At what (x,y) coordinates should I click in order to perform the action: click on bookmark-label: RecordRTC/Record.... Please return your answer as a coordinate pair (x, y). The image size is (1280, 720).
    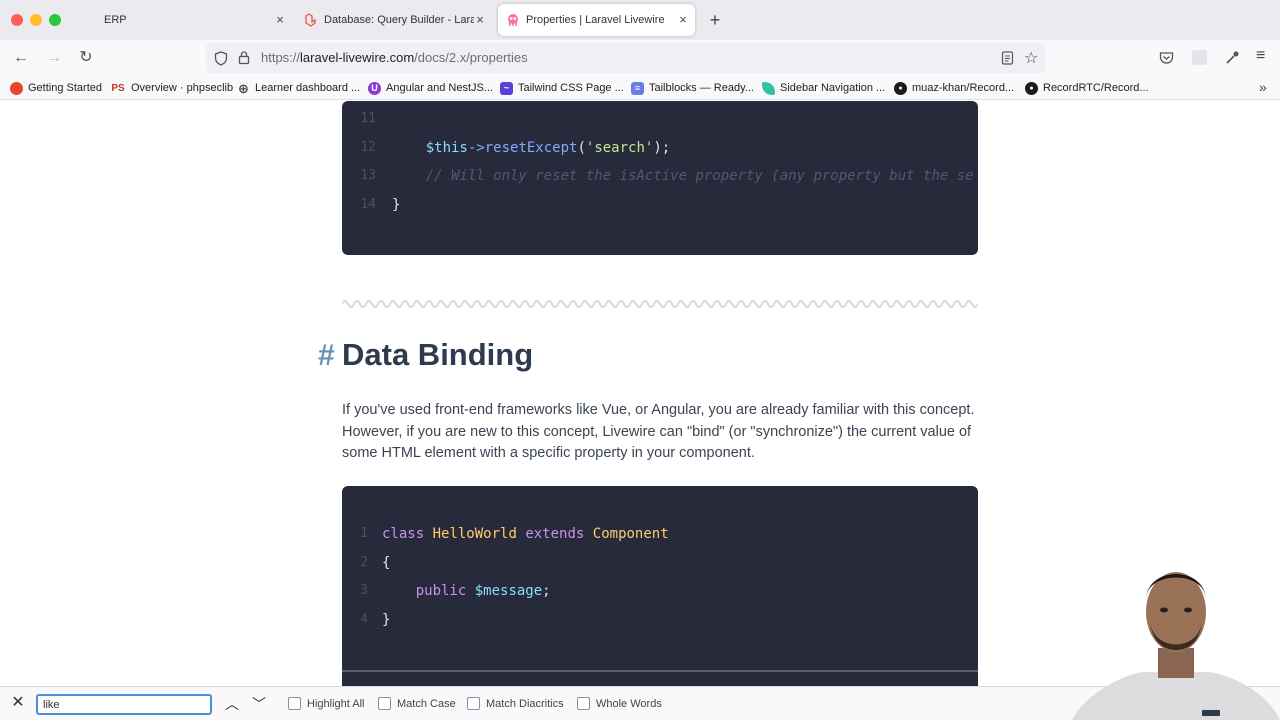
    Looking at the image, I should click on (1096, 88).